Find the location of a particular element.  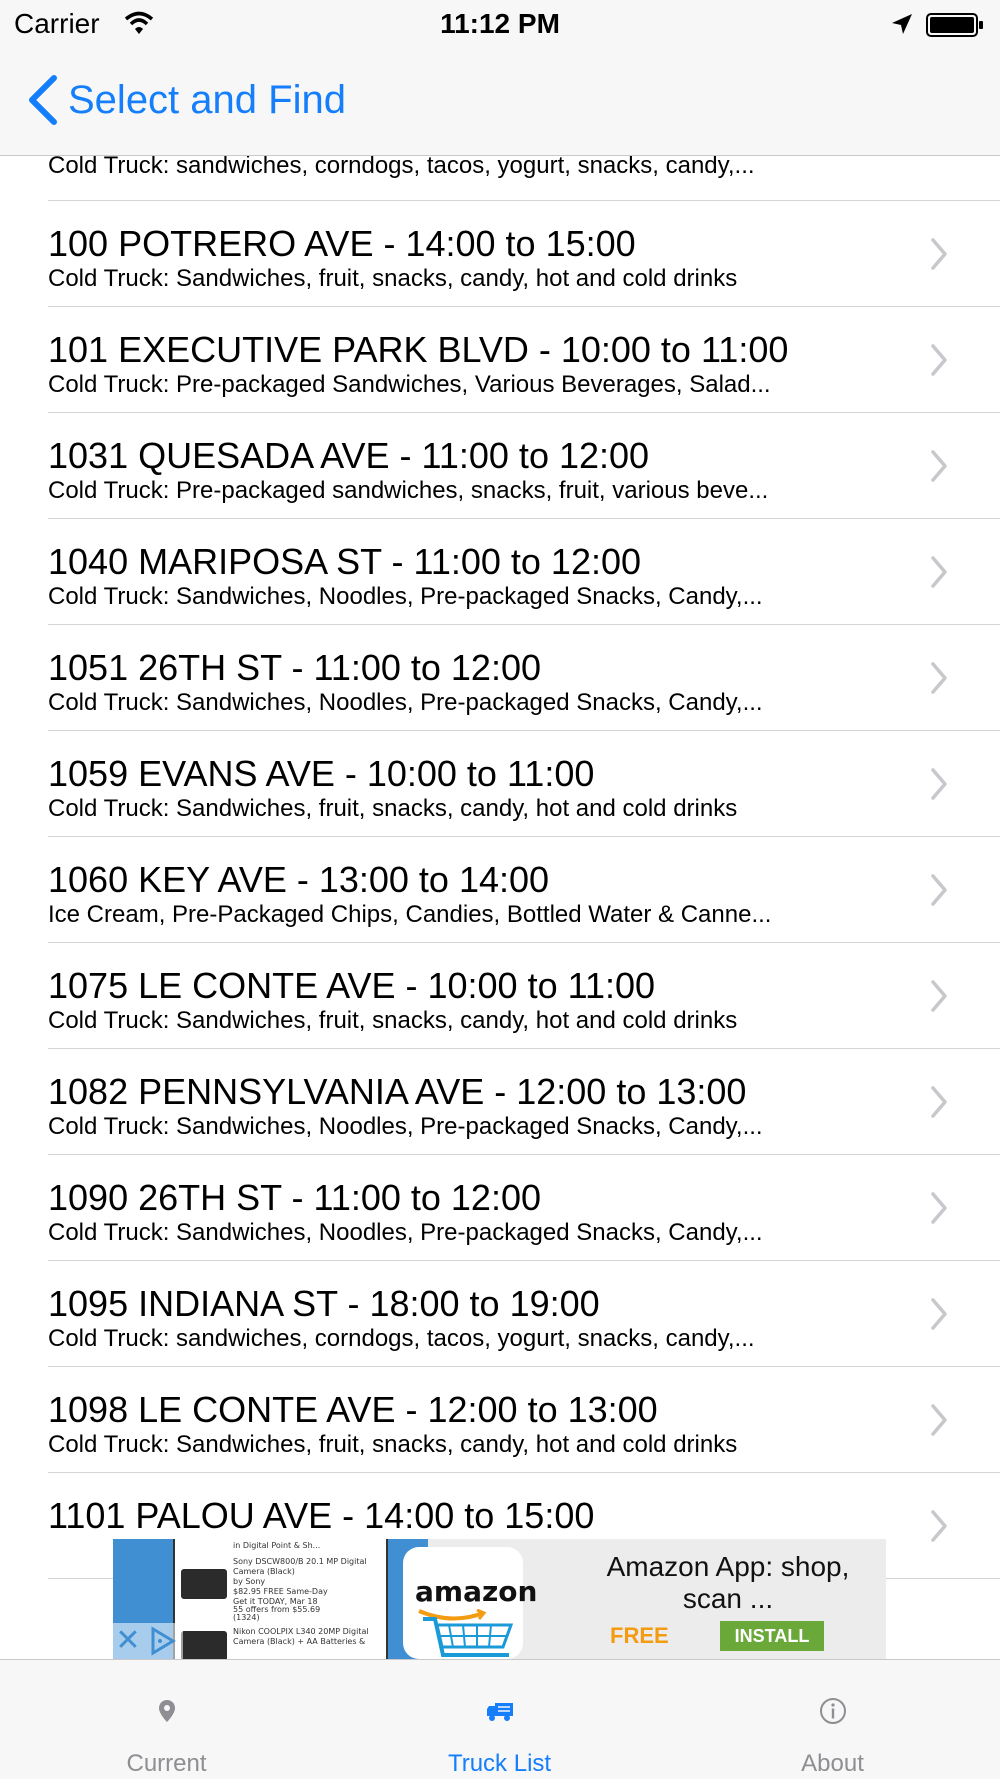

amazon-app-icon: amazon is located at coordinates (470, 1603).